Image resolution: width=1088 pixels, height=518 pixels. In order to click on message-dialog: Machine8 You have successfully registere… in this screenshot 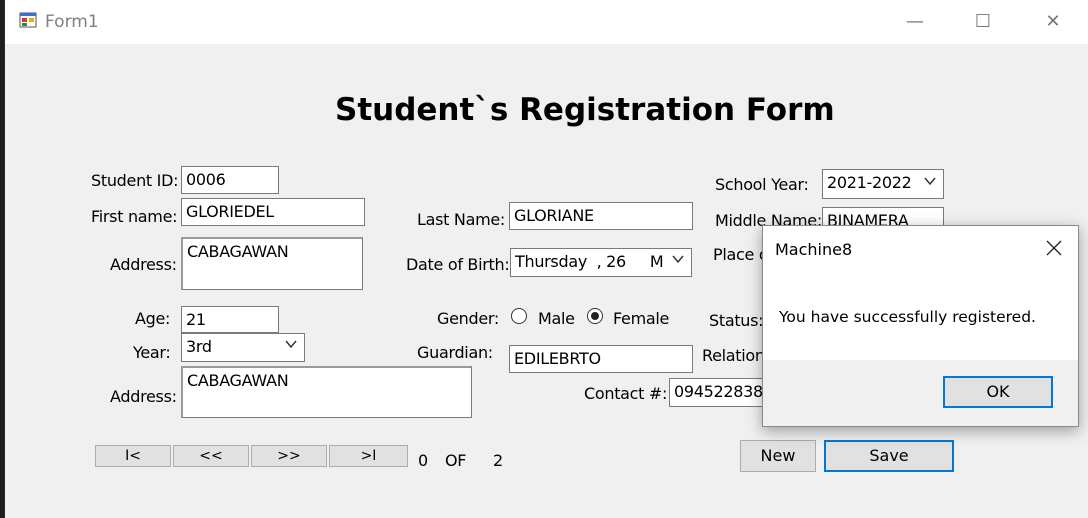, I will do `click(920, 326)`.